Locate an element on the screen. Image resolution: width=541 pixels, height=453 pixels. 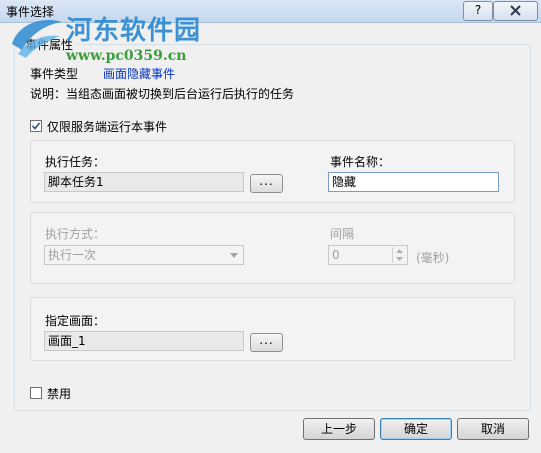
disable-label: 禁用 is located at coordinates (59, 394).